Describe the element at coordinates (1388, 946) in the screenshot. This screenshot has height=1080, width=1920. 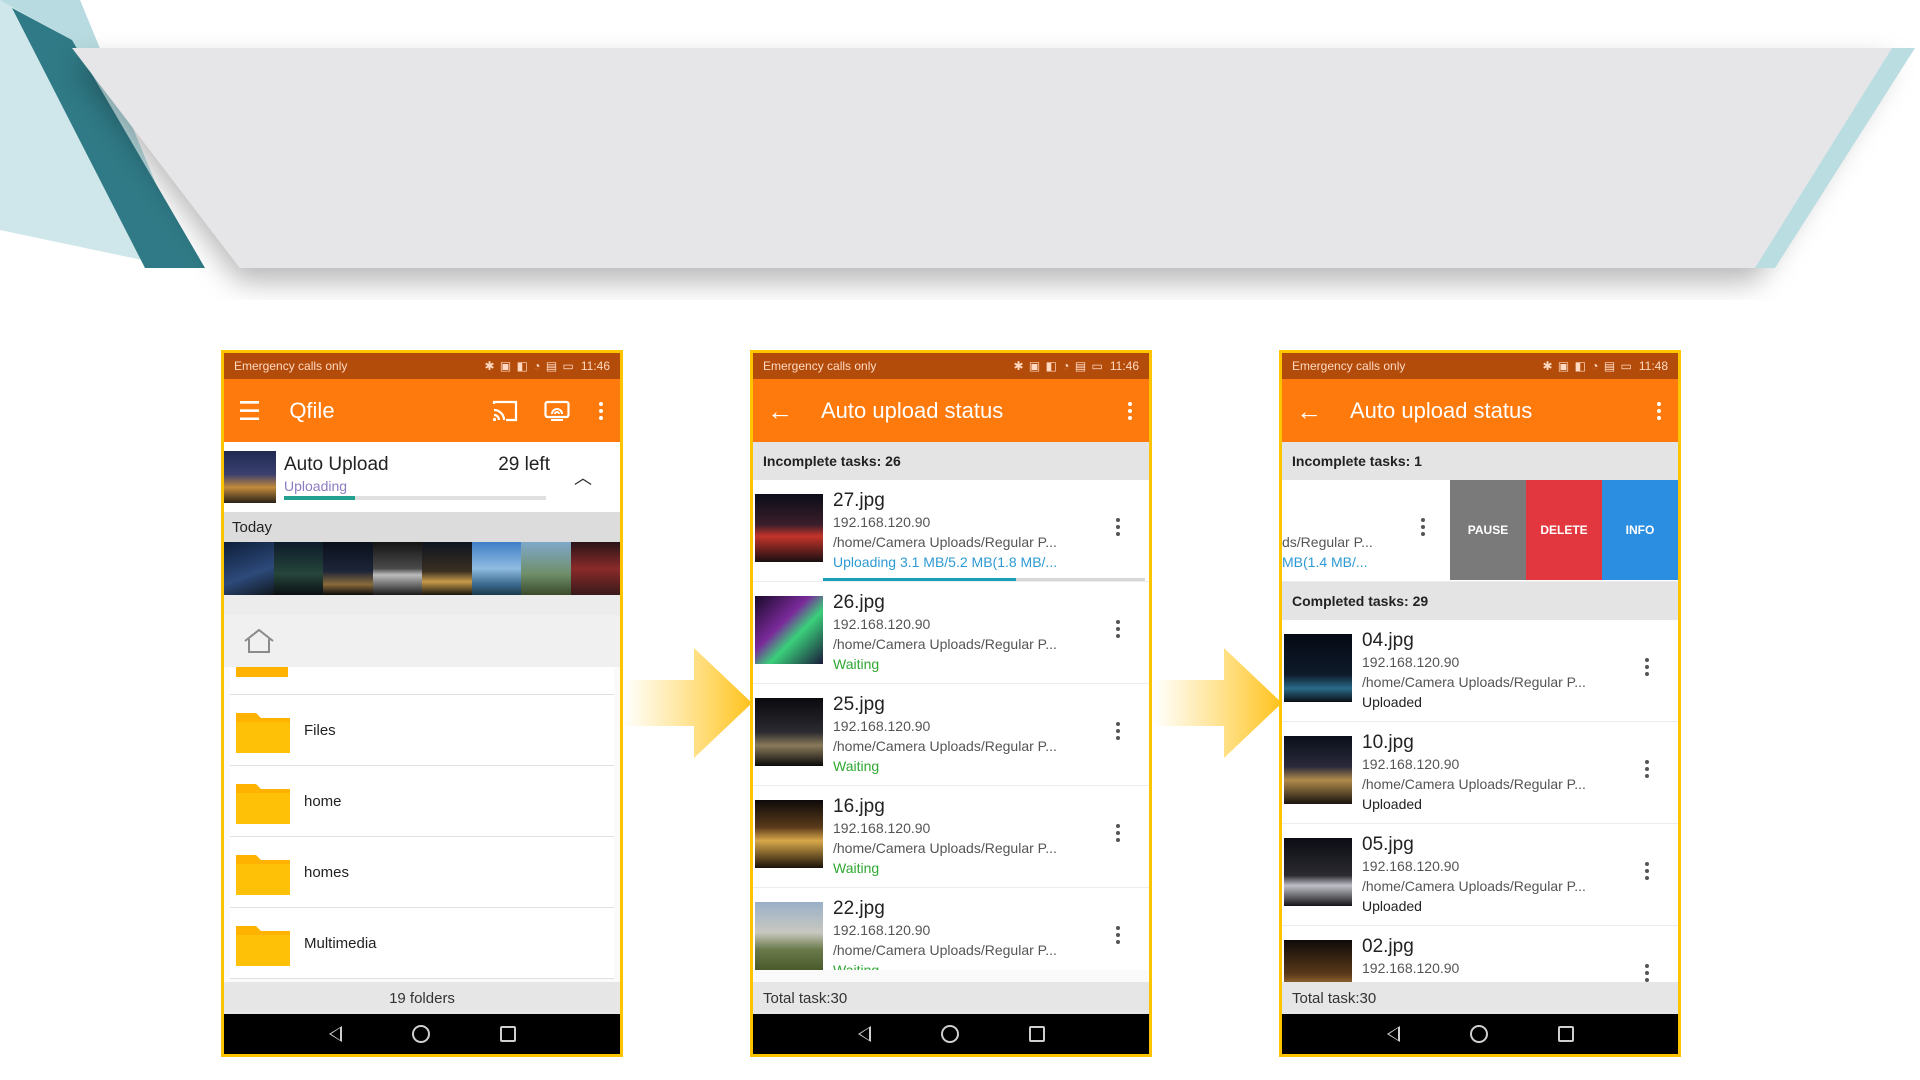
I see `task-filename: 02.jpg` at that location.